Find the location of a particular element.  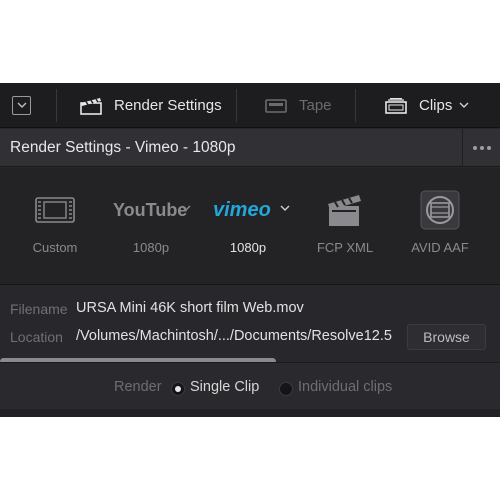

clips-tab: Clips is located at coordinates (427, 105).